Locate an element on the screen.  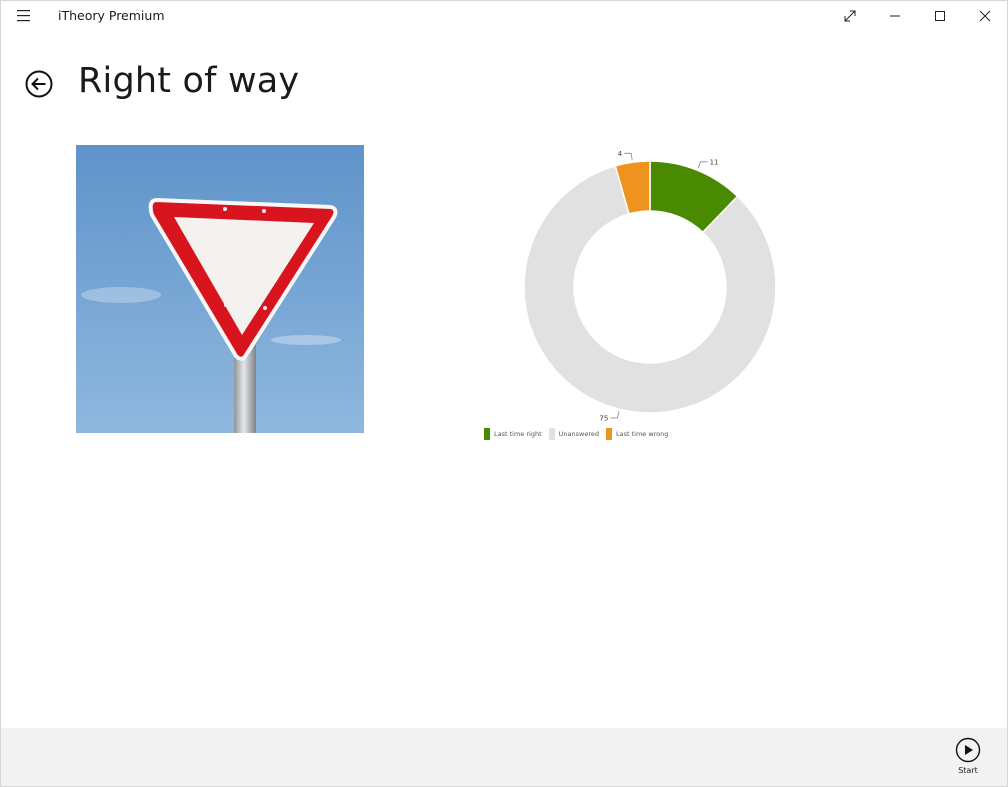
legend-item: Unanswered is located at coordinates (573, 434).